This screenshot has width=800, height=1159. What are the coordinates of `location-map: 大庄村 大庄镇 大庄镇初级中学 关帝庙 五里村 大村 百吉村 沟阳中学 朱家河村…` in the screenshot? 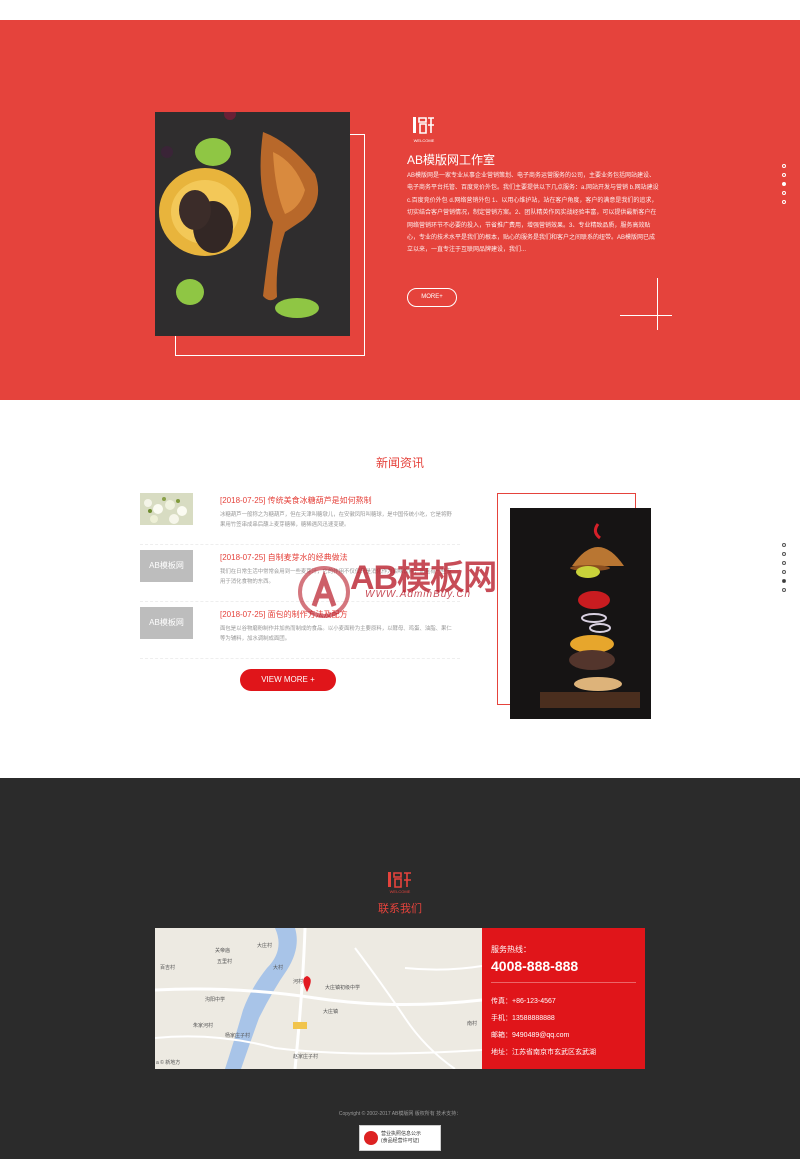 It's located at (318, 998).